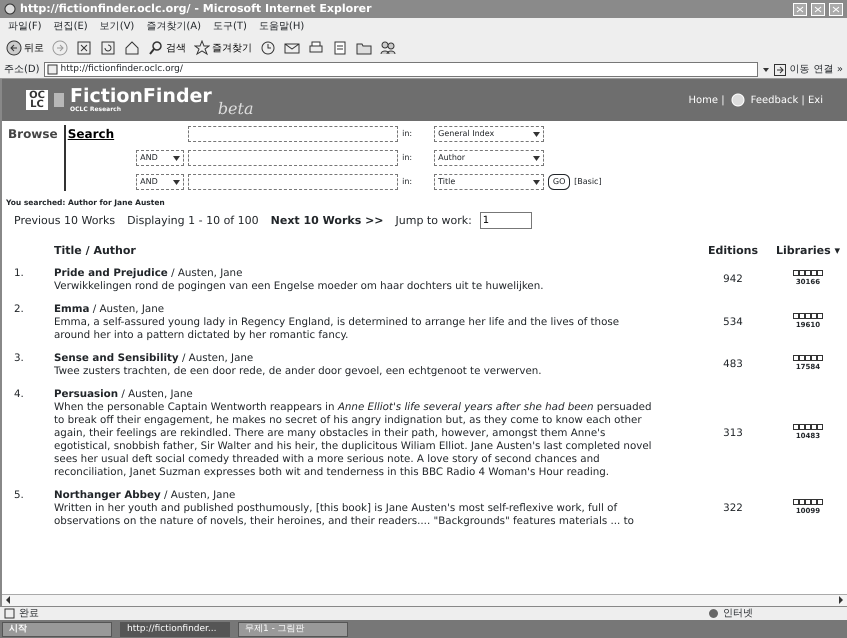  Describe the element at coordinates (733, 365) in the screenshot. I see `editions-count: 483` at that location.